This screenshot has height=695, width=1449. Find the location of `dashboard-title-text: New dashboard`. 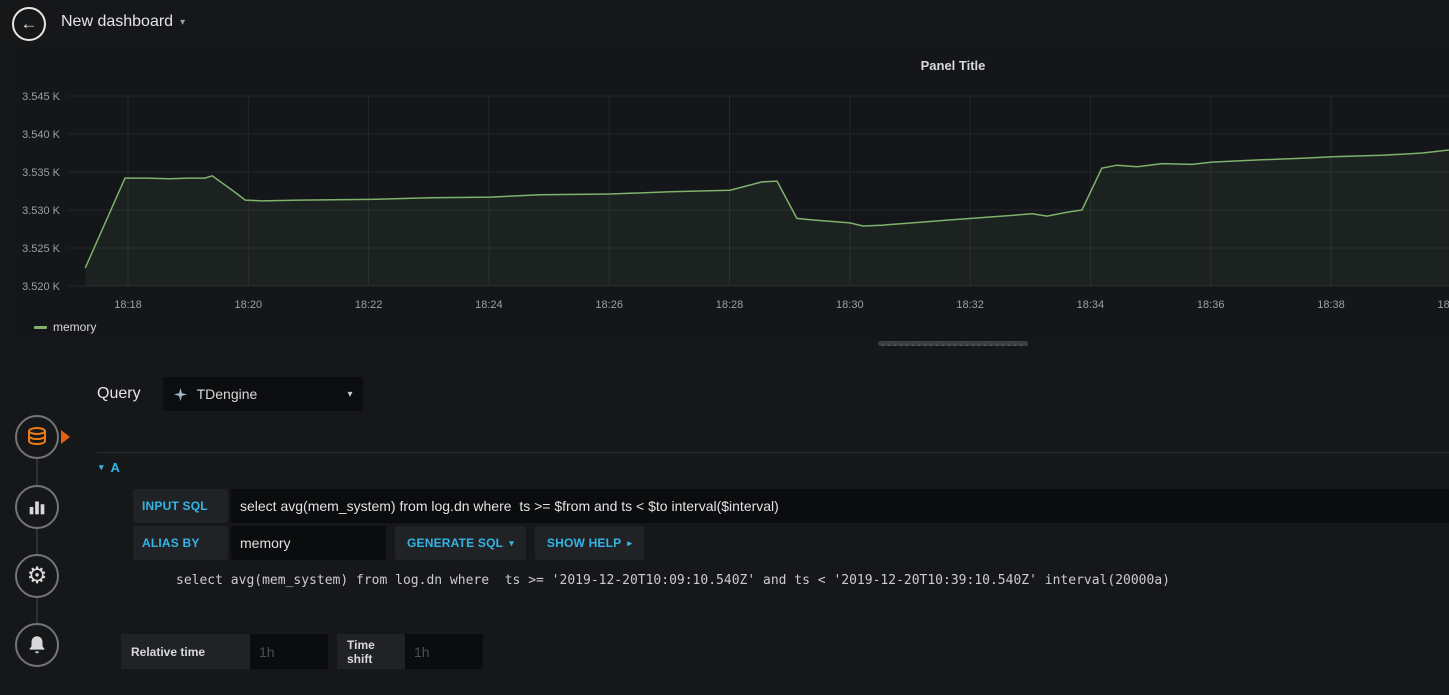

dashboard-title-text: New dashboard is located at coordinates (117, 21).